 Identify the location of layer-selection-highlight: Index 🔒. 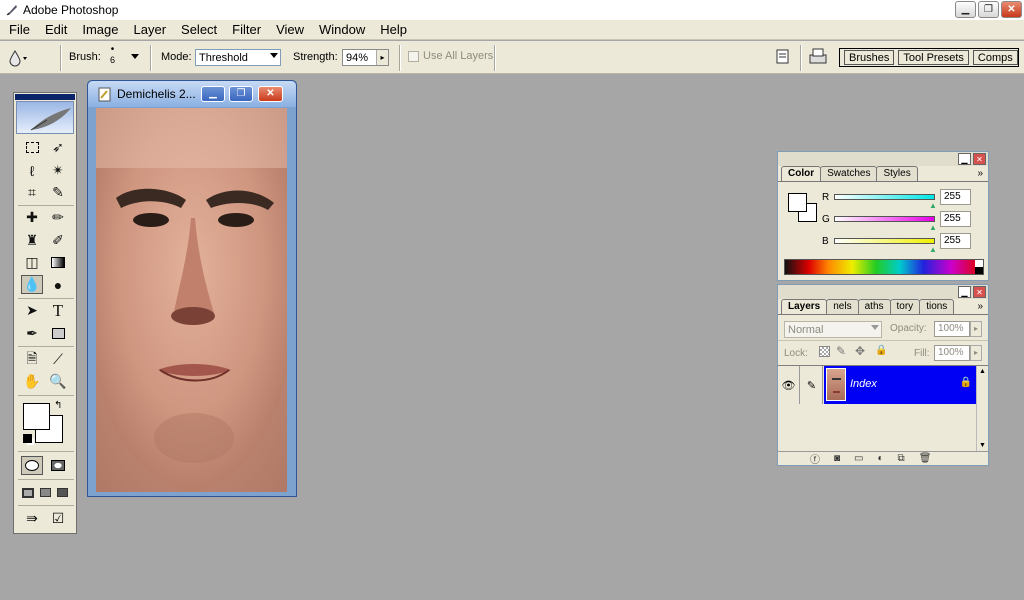
(900, 385).